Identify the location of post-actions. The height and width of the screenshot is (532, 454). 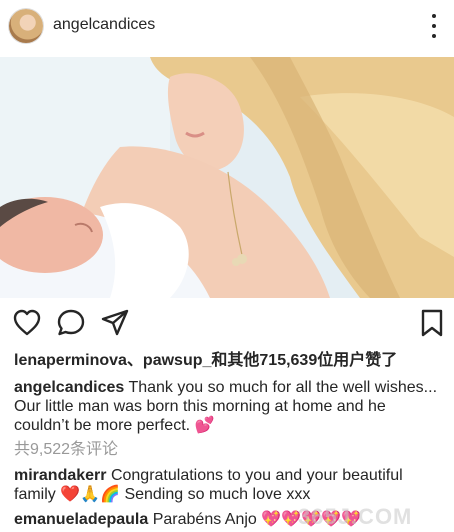
(227, 326).